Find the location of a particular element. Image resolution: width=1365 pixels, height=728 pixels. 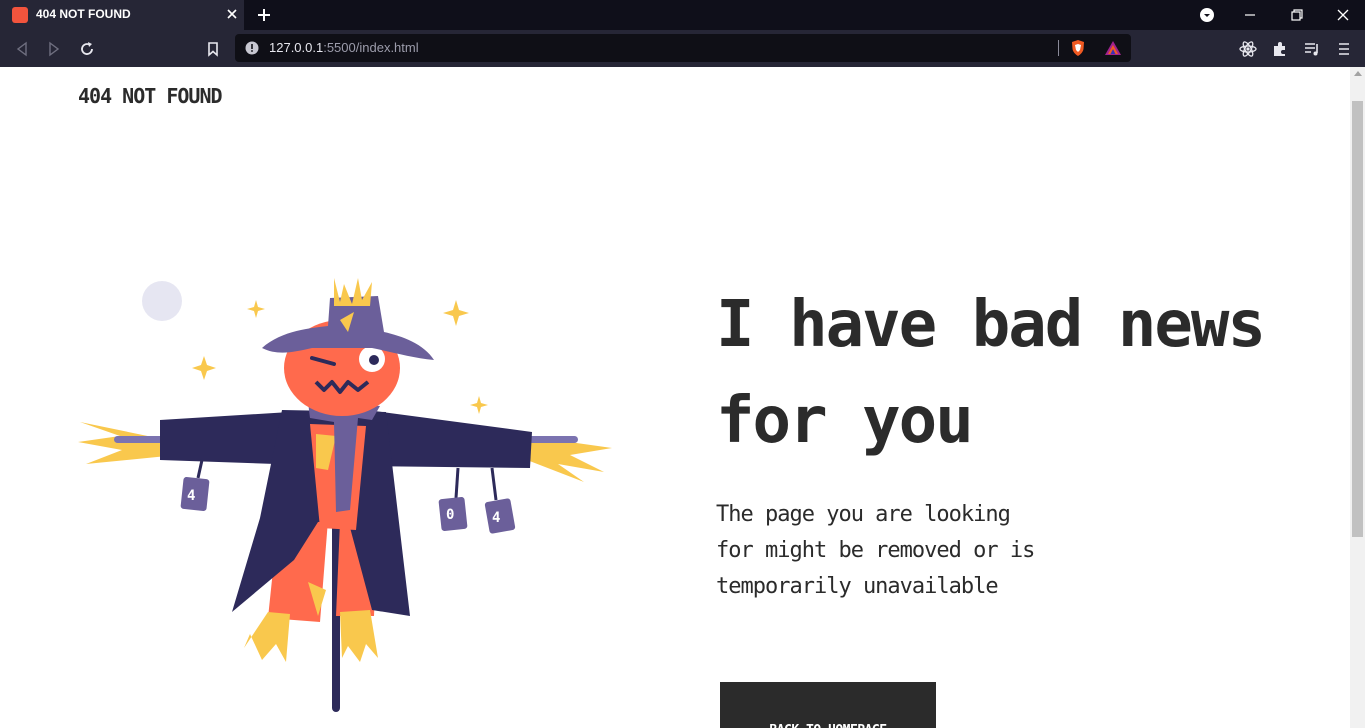

moon-shape is located at coordinates (162, 301).